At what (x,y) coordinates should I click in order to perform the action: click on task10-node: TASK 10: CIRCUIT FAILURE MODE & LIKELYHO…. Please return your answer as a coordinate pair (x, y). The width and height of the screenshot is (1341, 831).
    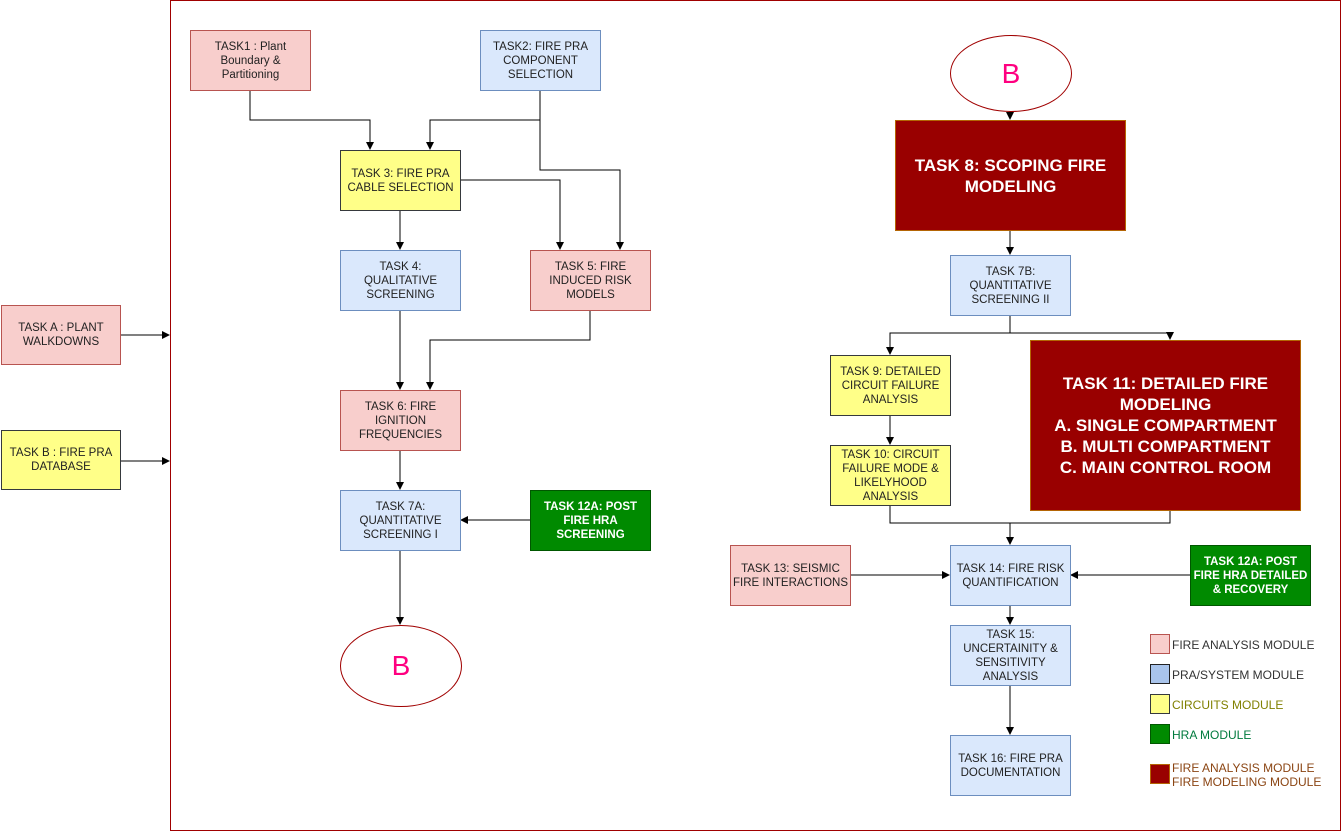
    Looking at the image, I should click on (890, 475).